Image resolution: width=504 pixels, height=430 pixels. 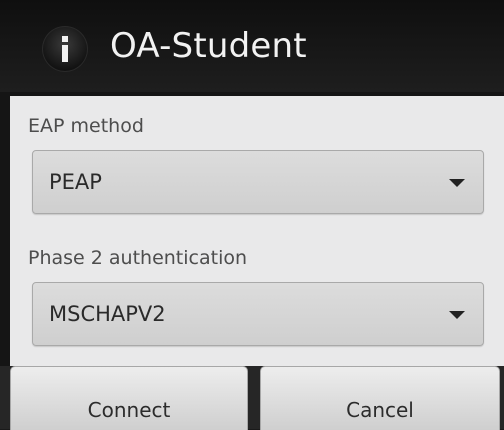 I want to click on connect-button: Connect, so click(x=129, y=398).